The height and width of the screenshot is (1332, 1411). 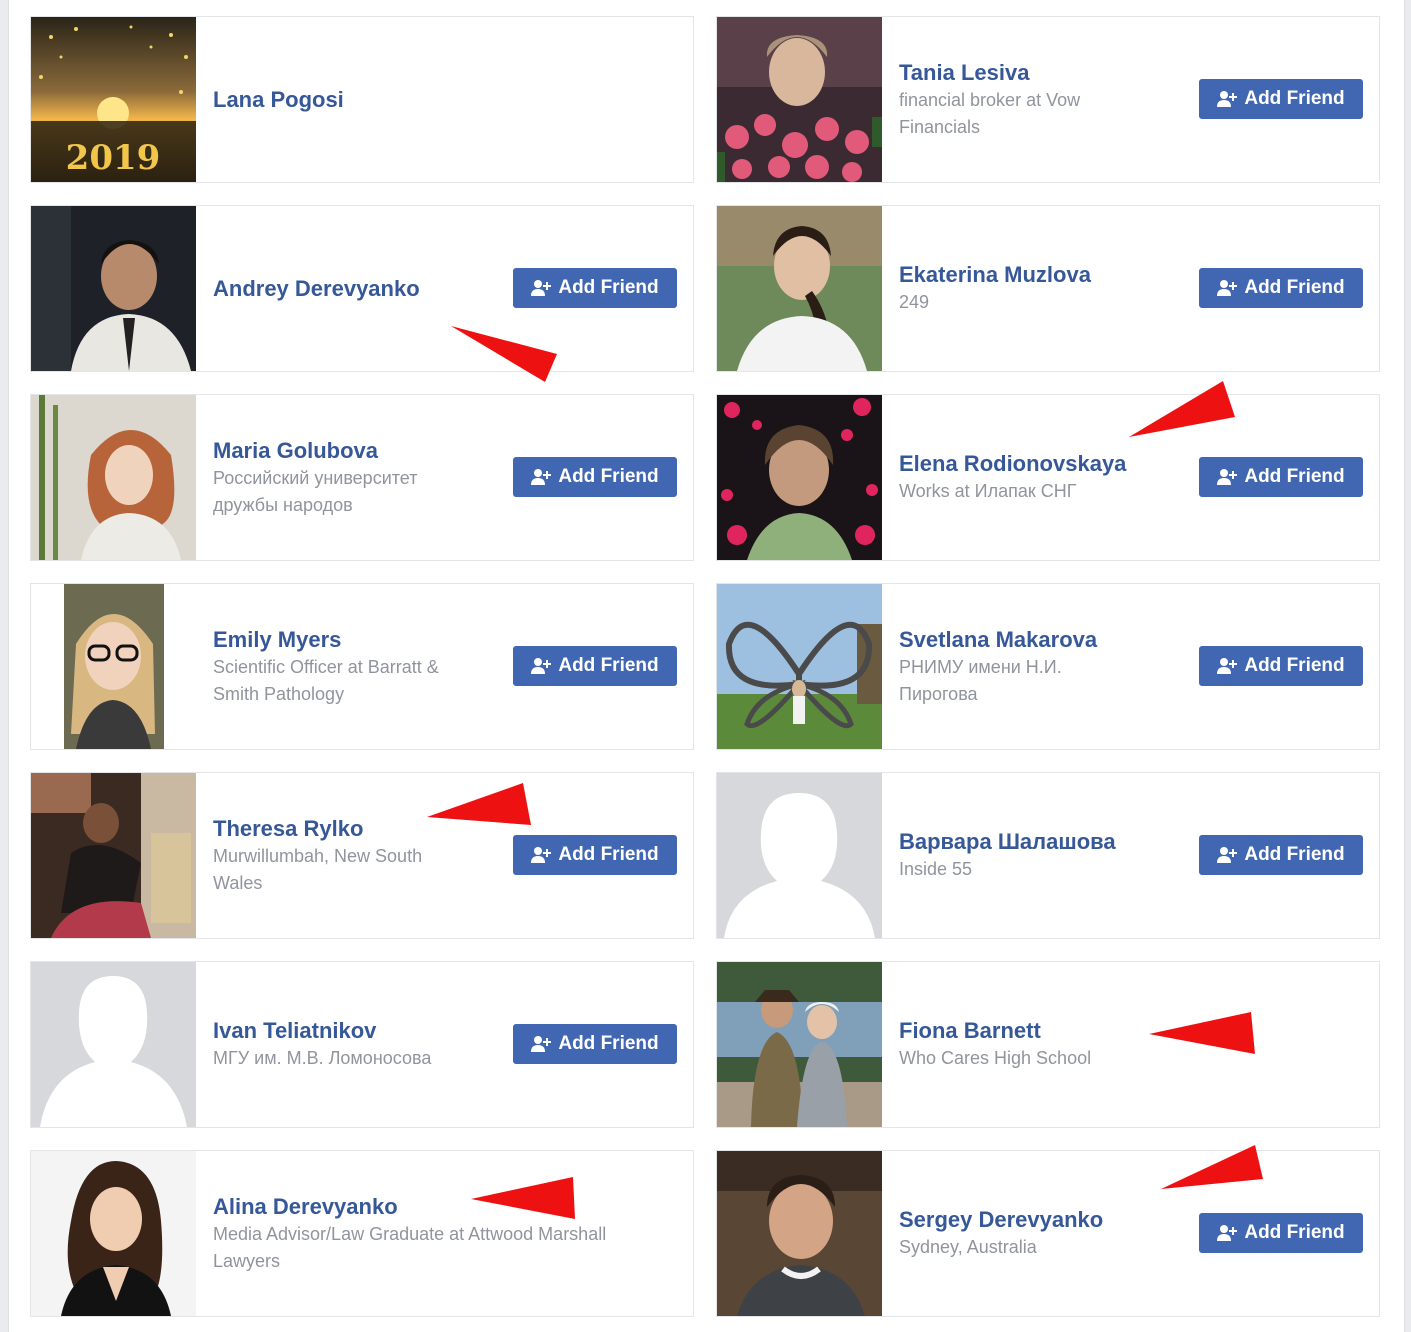 I want to click on friend-subtitle-line: дружбы народов, so click(x=283, y=504).